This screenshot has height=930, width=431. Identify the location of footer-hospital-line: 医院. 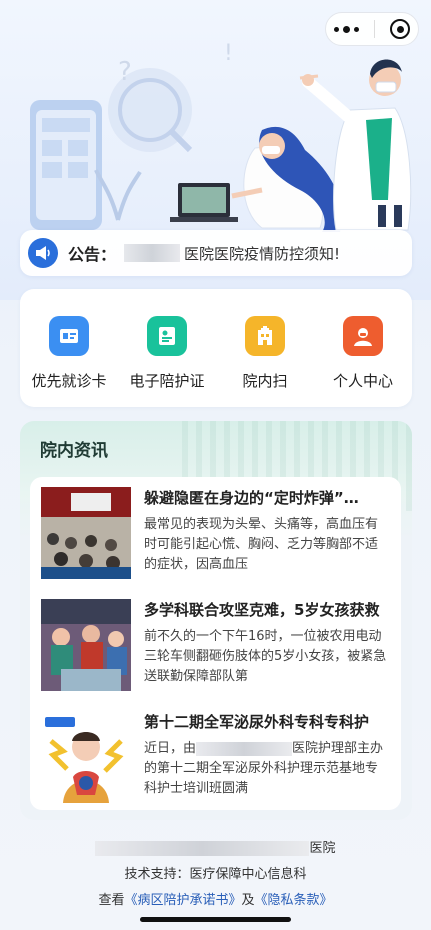
(215, 846).